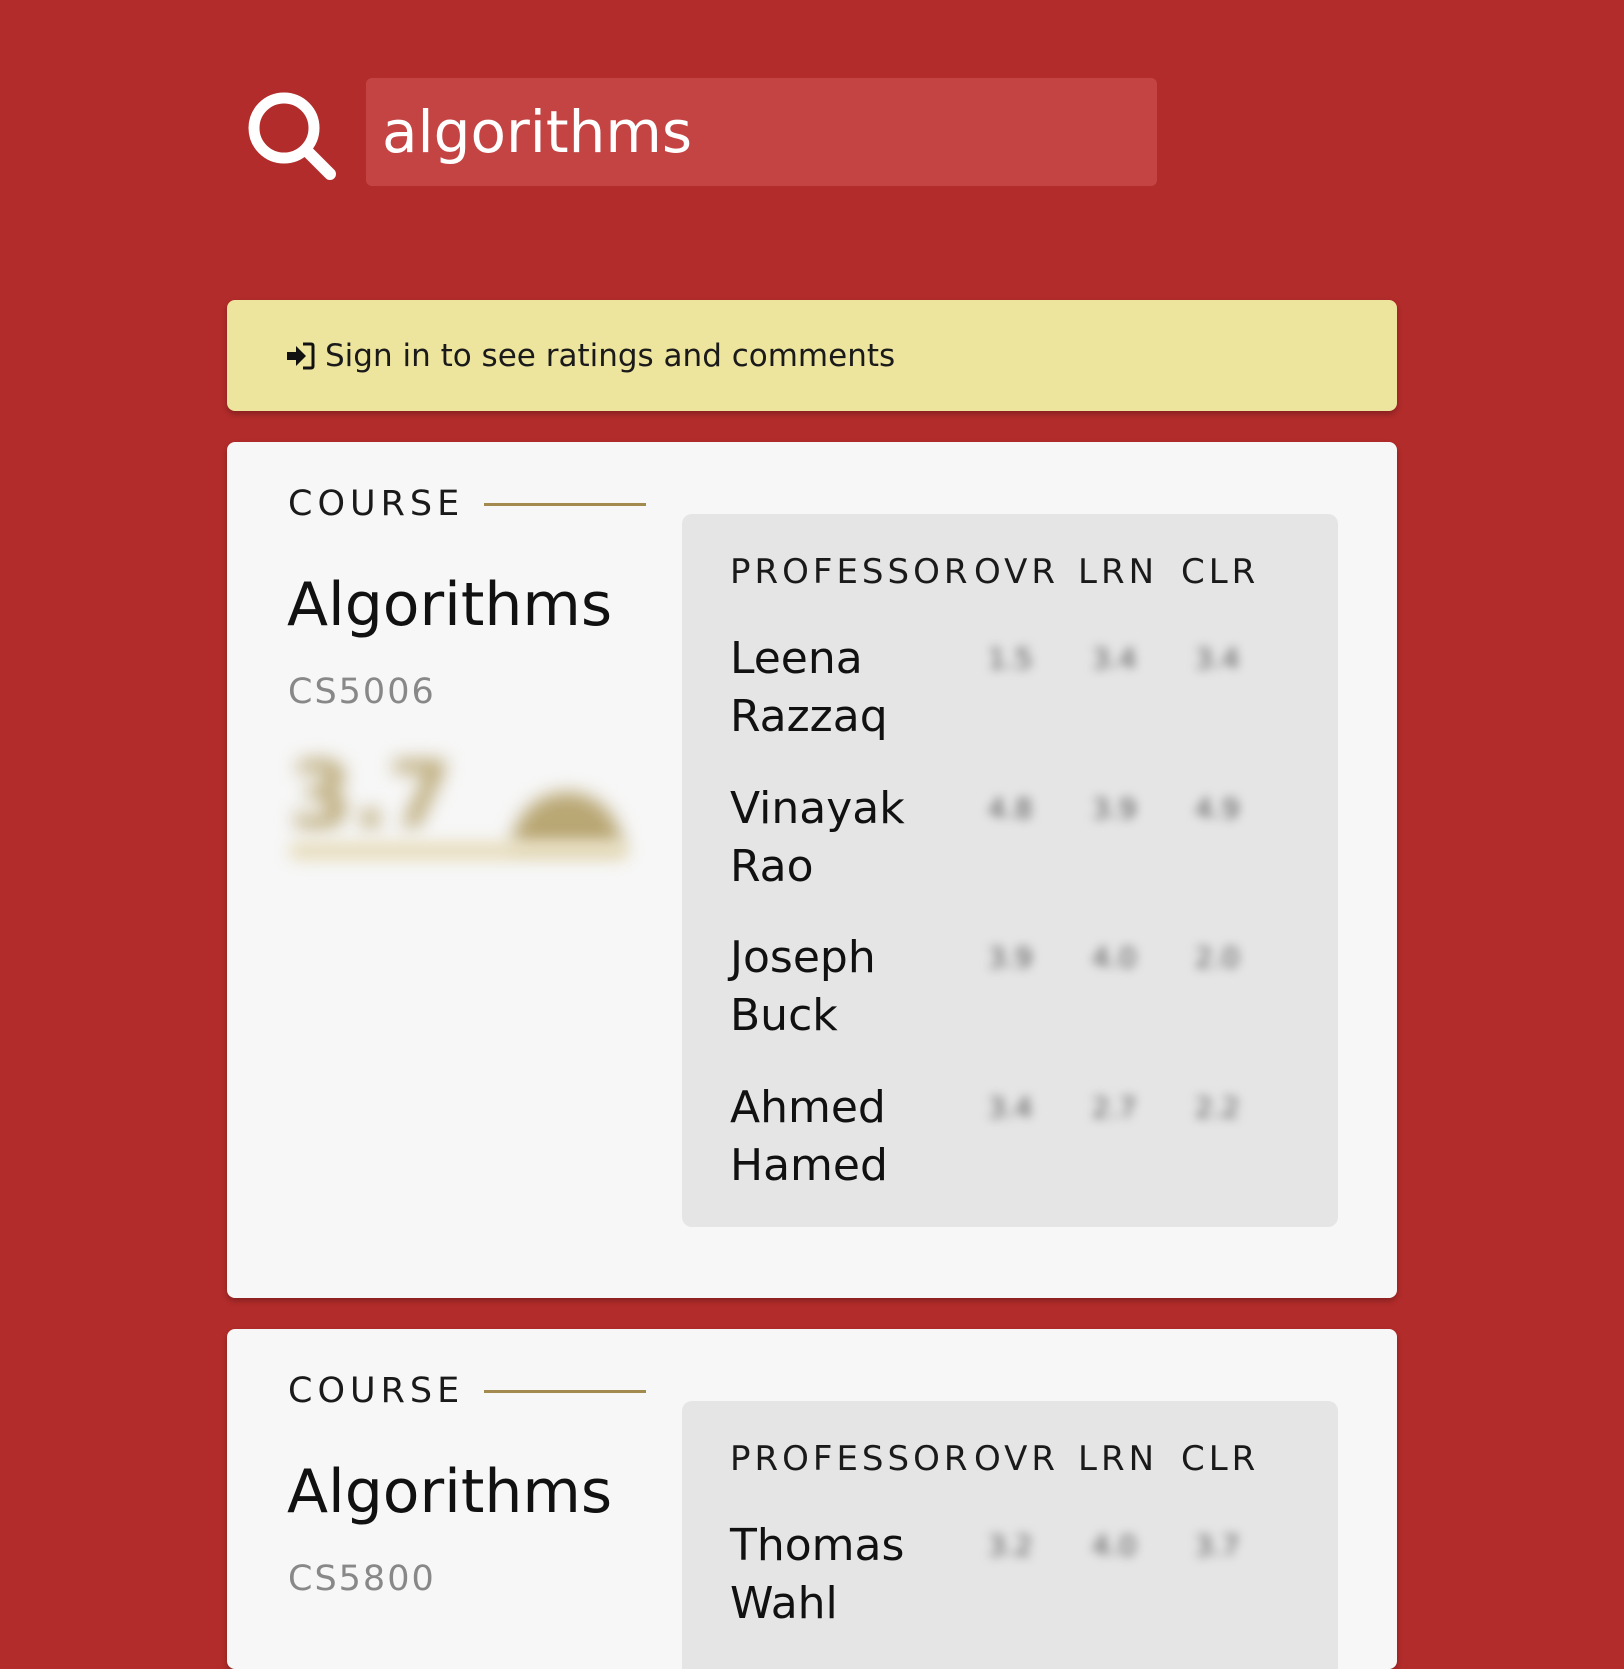  I want to click on sign-in-text: Sign in to see ratings and comments, so click(610, 355).